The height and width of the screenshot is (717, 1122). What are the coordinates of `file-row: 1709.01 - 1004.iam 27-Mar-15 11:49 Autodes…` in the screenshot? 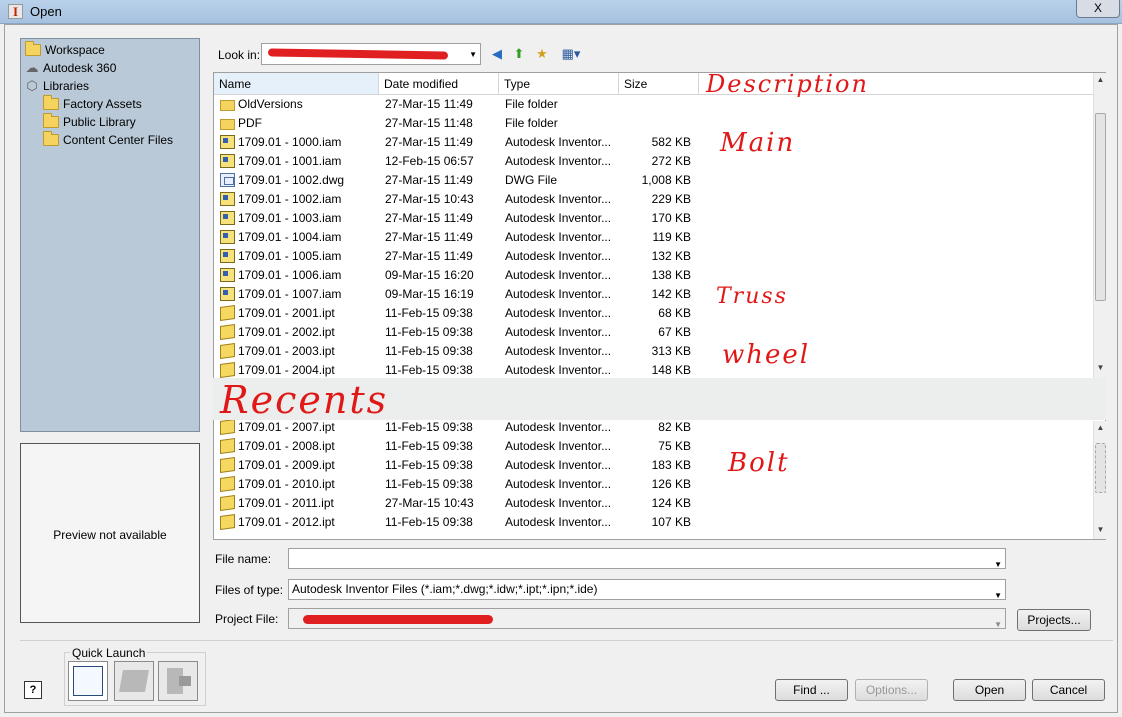 It's located at (654, 237).